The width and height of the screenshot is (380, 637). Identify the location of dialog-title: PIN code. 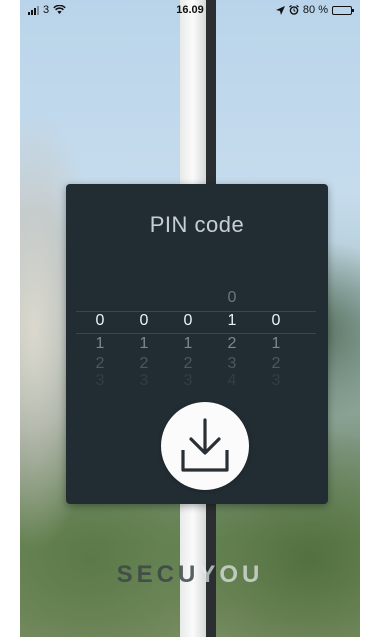
(197, 224).